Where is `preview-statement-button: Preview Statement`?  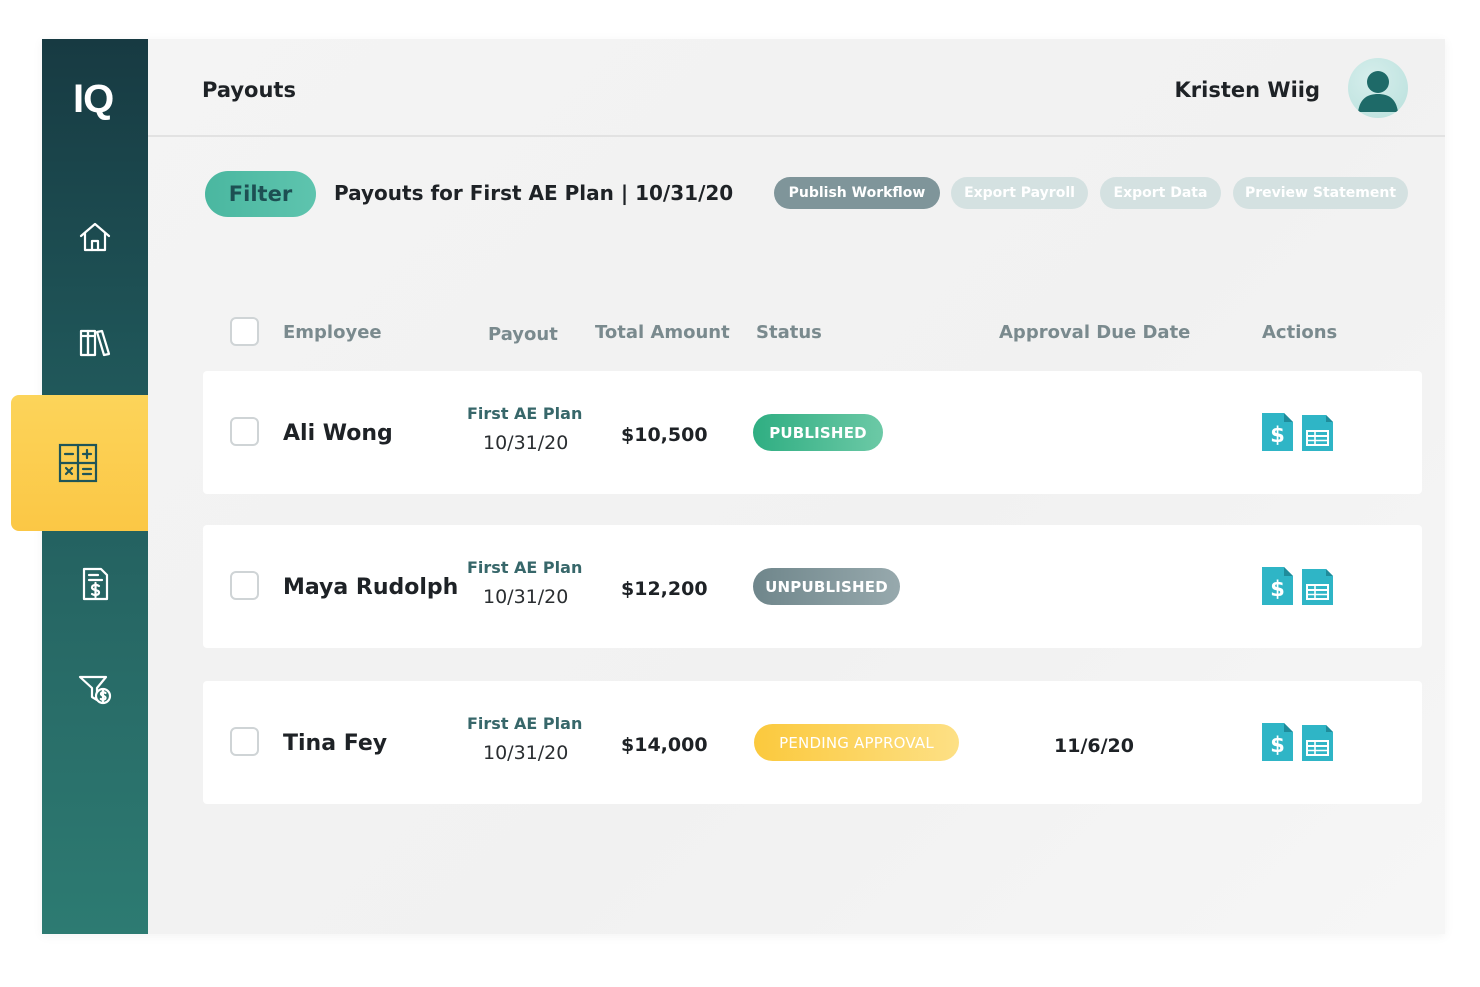 preview-statement-button: Preview Statement is located at coordinates (1320, 193).